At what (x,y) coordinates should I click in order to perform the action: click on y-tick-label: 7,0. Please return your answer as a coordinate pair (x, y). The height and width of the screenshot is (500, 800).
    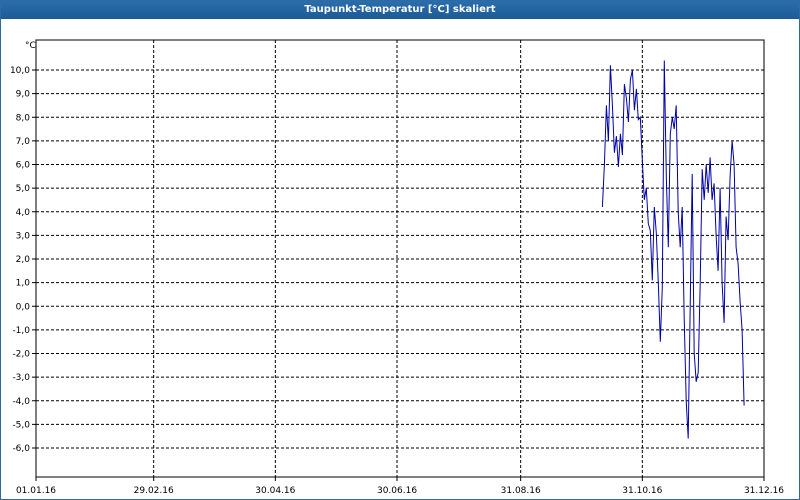
    Looking at the image, I should click on (23, 142).